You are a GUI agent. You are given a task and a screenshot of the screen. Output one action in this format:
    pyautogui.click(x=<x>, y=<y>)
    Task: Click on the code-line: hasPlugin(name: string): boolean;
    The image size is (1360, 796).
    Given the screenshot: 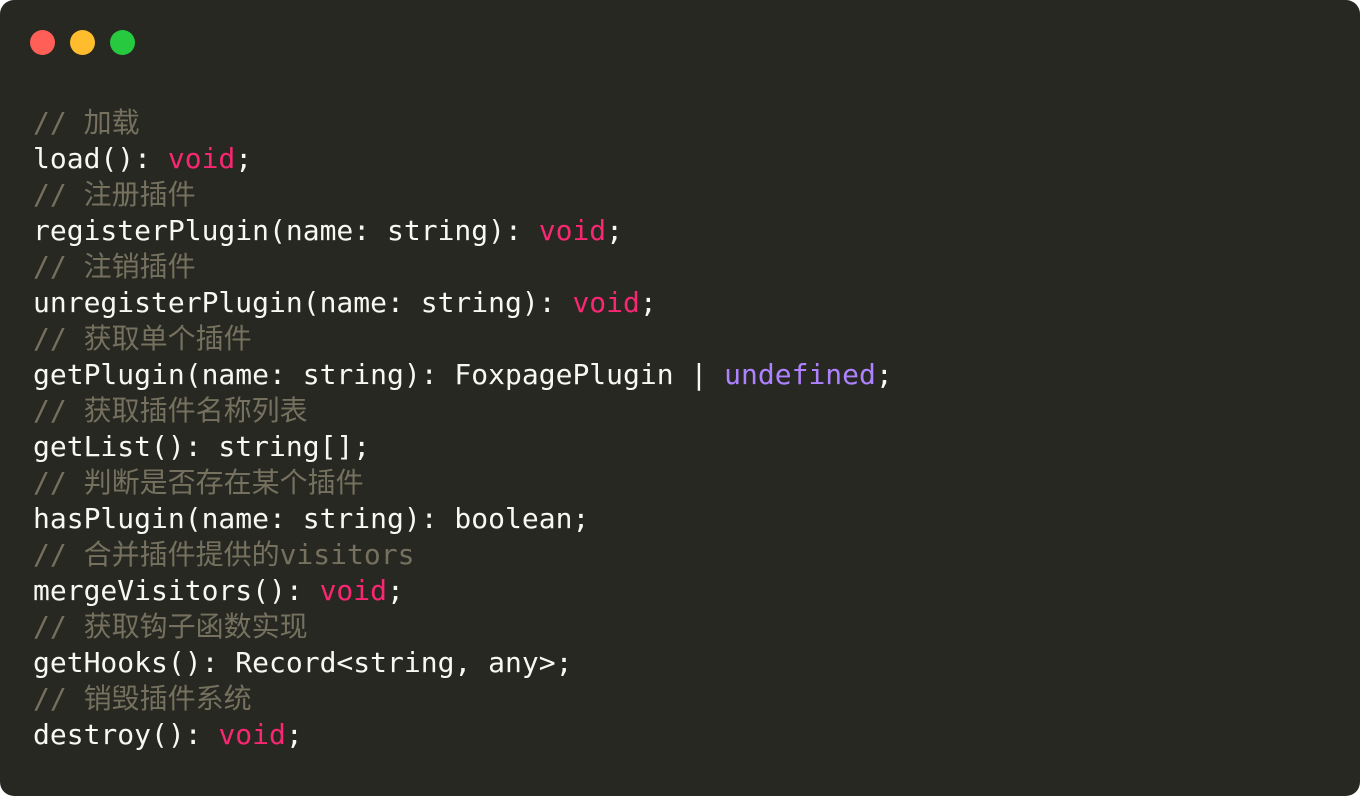 What is the action you would take?
    pyautogui.click(x=463, y=519)
    